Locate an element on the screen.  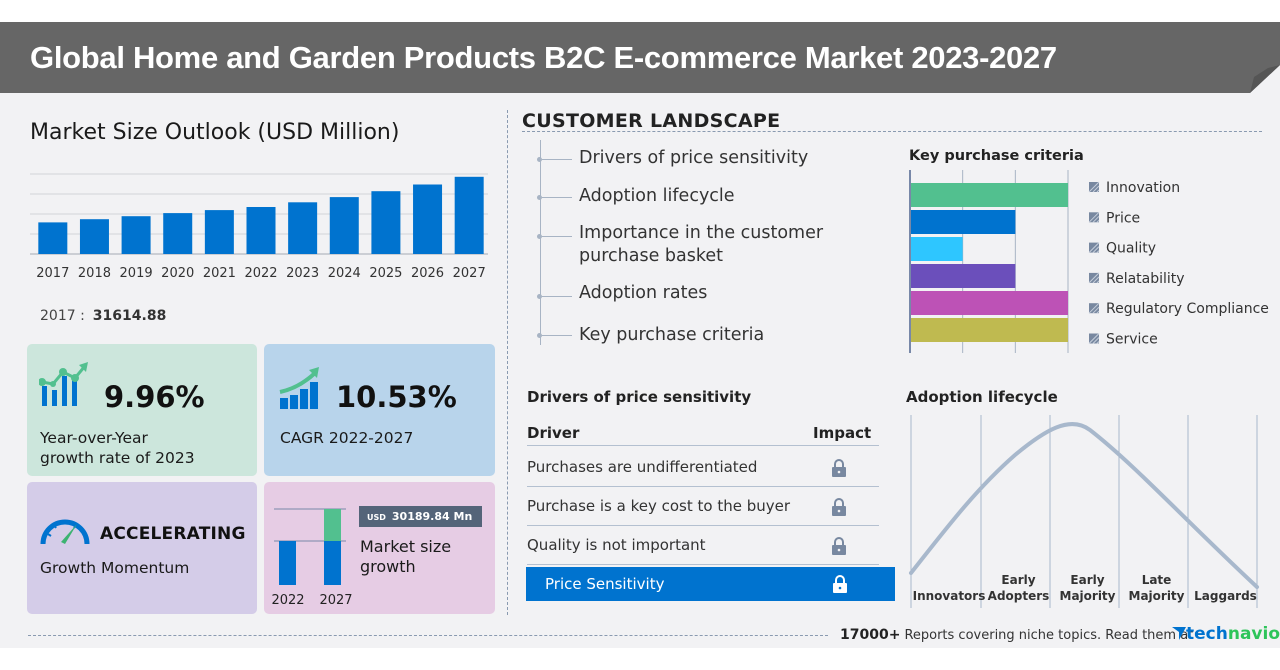
yoy-growth-label: Year-over-Year growth rate of 2023 is located at coordinates (117, 448).